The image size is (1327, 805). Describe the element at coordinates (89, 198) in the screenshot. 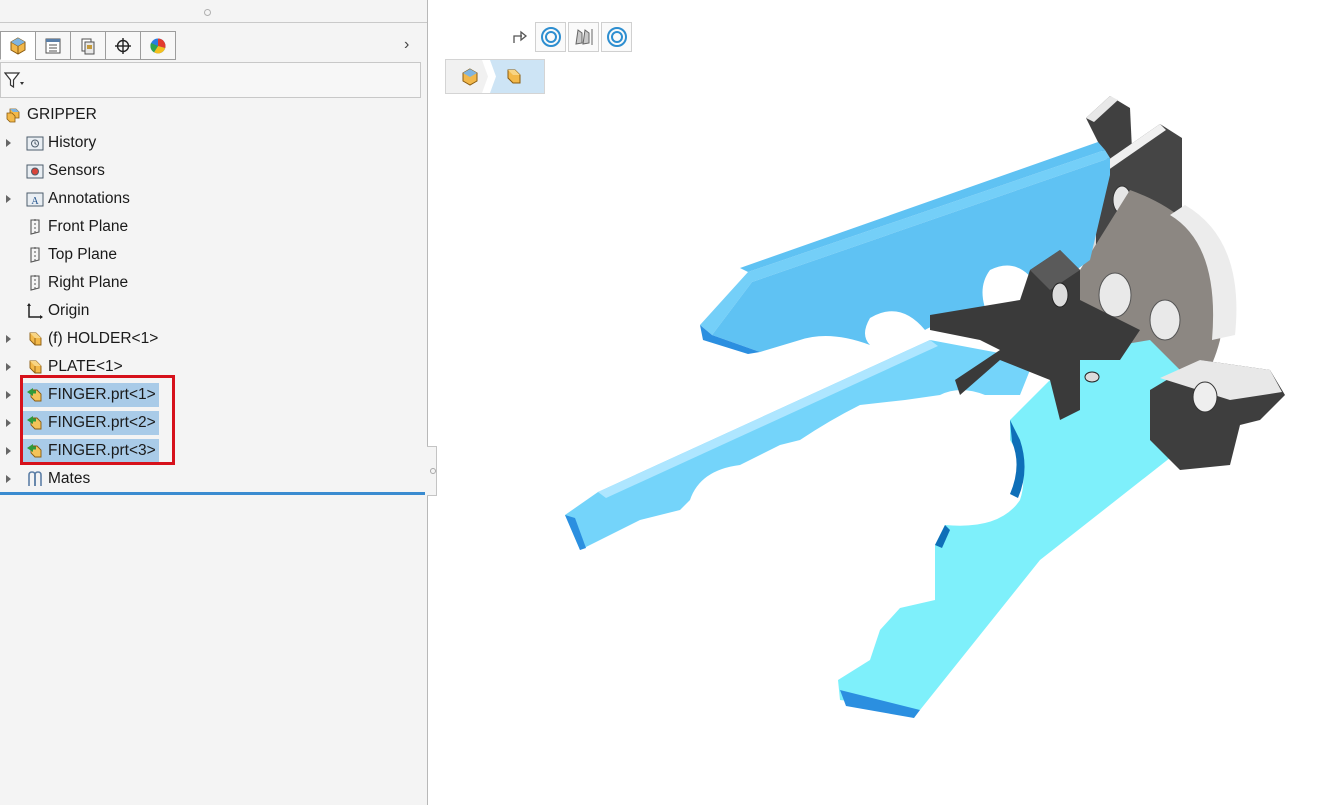

I see `tree-item-label: Annotations` at that location.